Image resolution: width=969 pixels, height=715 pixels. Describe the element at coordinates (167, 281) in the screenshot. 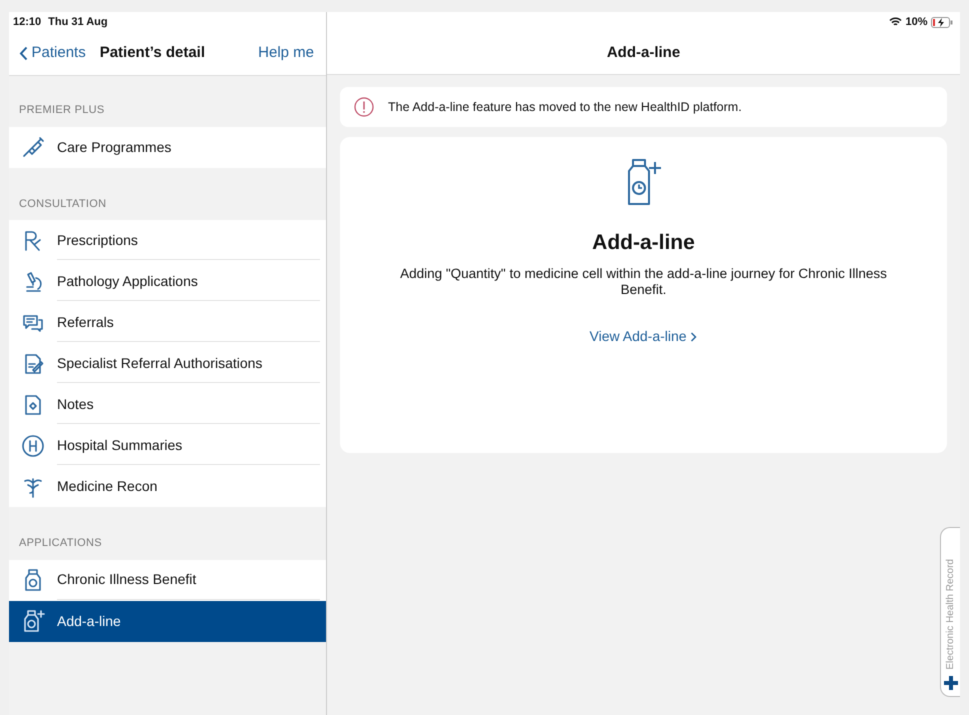

I see `sidebar-item: Pathology Applications` at that location.